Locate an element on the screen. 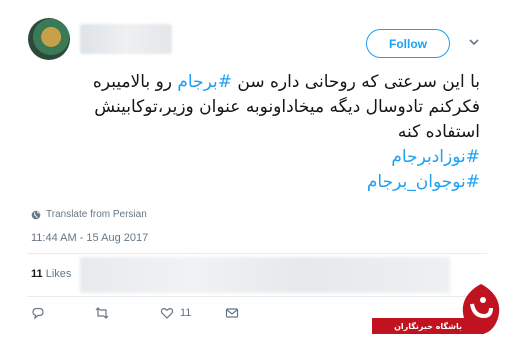 The image size is (506, 338). timestamp: 11:44 AM - 15 Aug 2017 is located at coordinates (89, 238).